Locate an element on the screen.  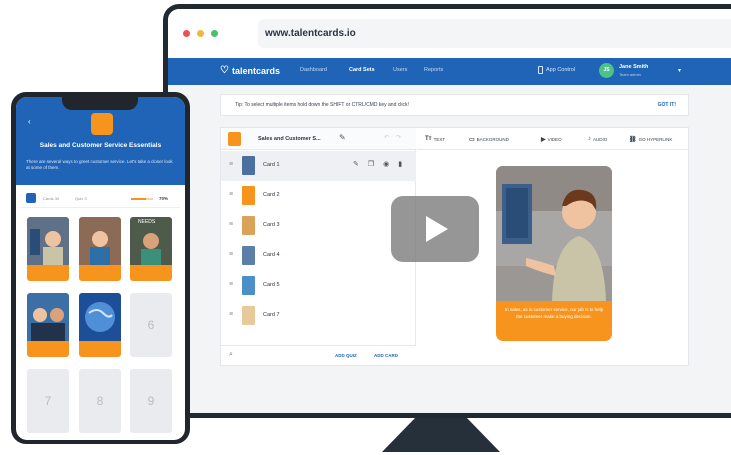
quiz-count: Quiz 3 is located at coordinates (81, 198).